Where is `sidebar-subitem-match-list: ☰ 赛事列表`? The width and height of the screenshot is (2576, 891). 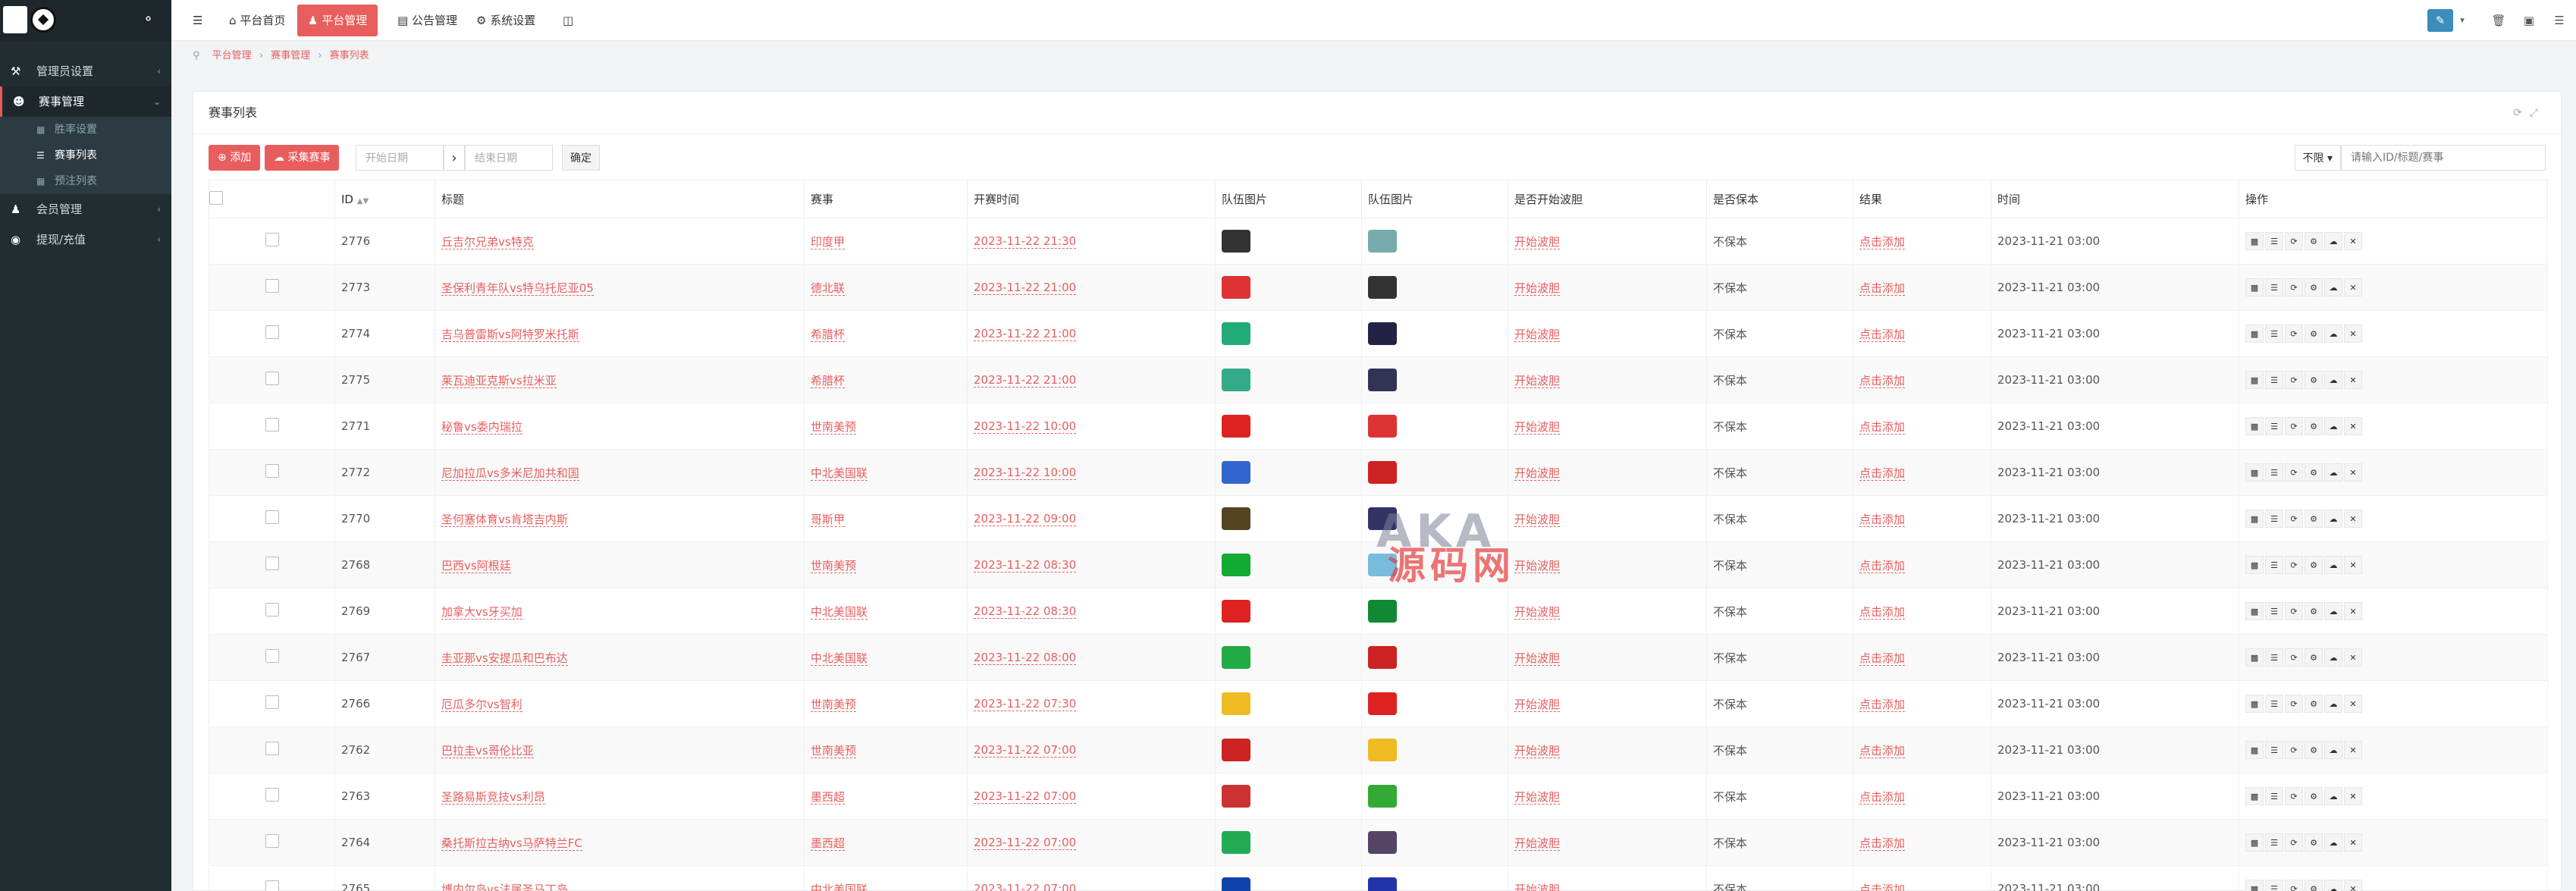 sidebar-subitem-match-list: ☰ 赛事列表 is located at coordinates (85, 156).